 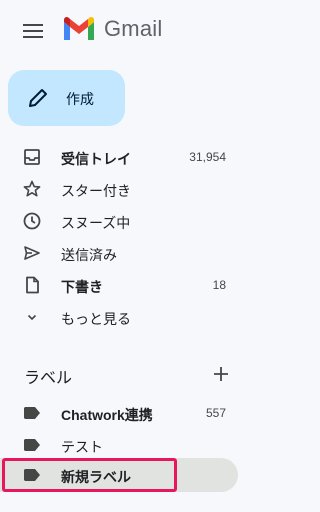 What do you see at coordinates (221, 374) in the screenshot?
I see `plus-icon` at bounding box center [221, 374].